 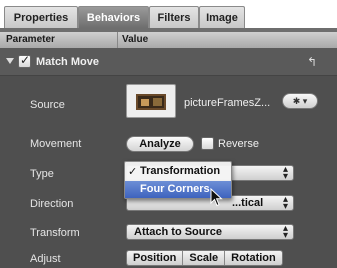 What do you see at coordinates (45, 259) in the screenshot?
I see `adjust-label: Adjust` at bounding box center [45, 259].